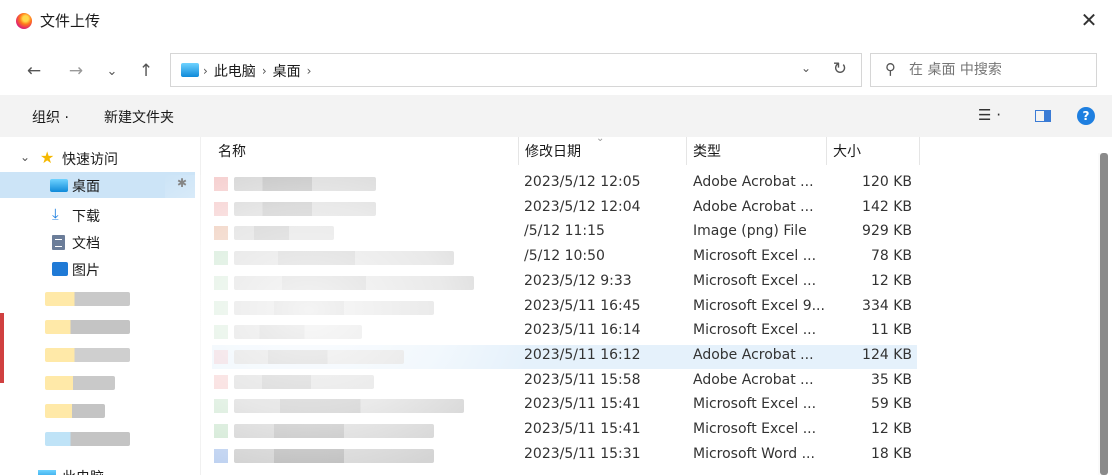 The height and width of the screenshot is (475, 1112). I want to click on file-date: 2023/5/12 12:04, so click(582, 206).